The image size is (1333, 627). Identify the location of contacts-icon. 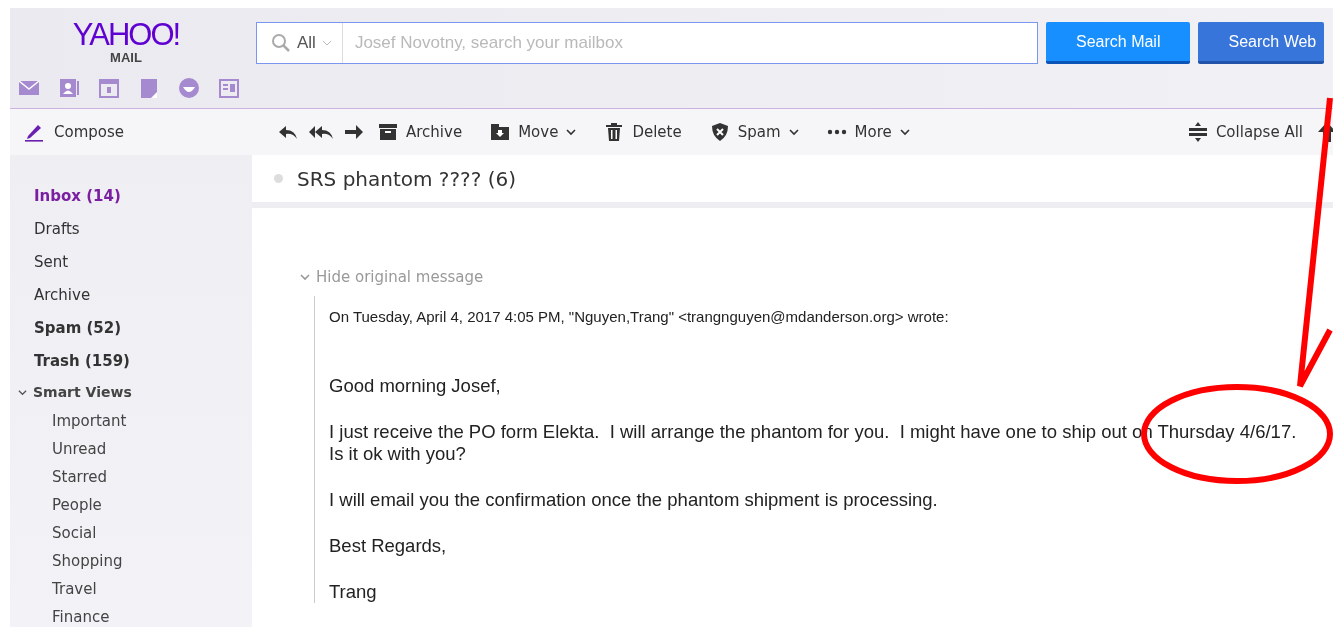
(69, 88).